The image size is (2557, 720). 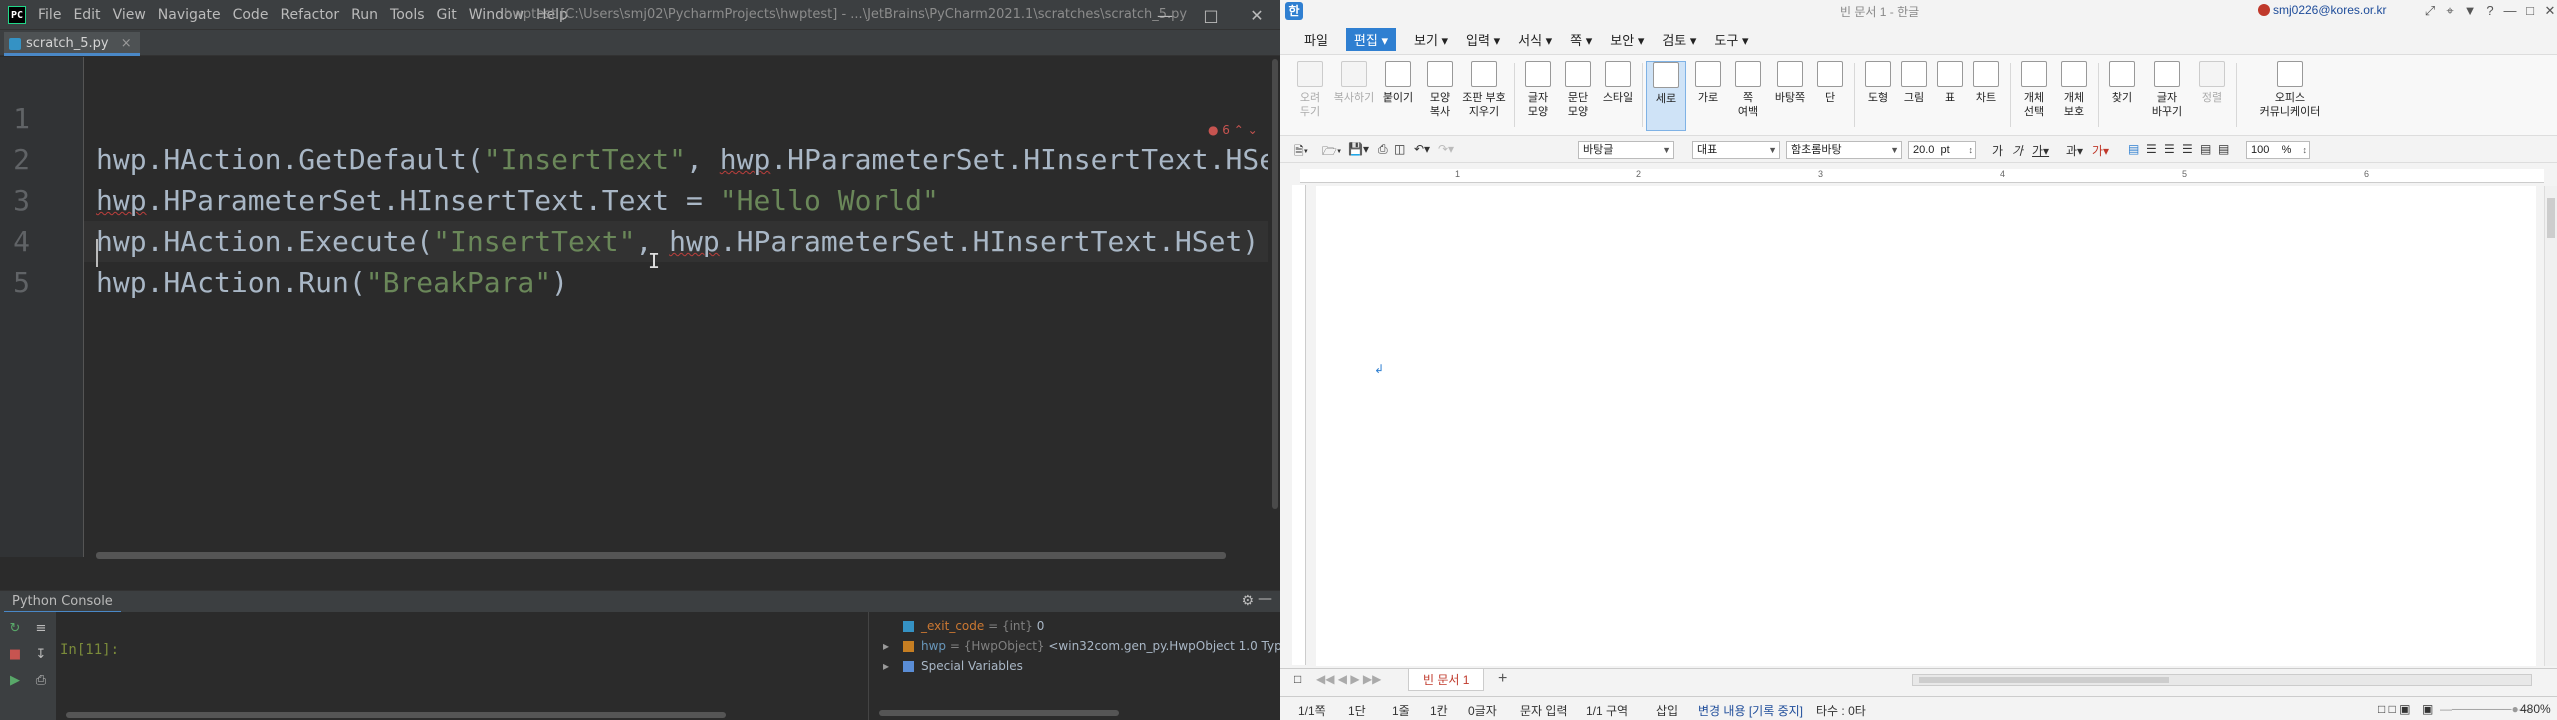 I want to click on portrait-button: 세로, so click(x=1666, y=96).